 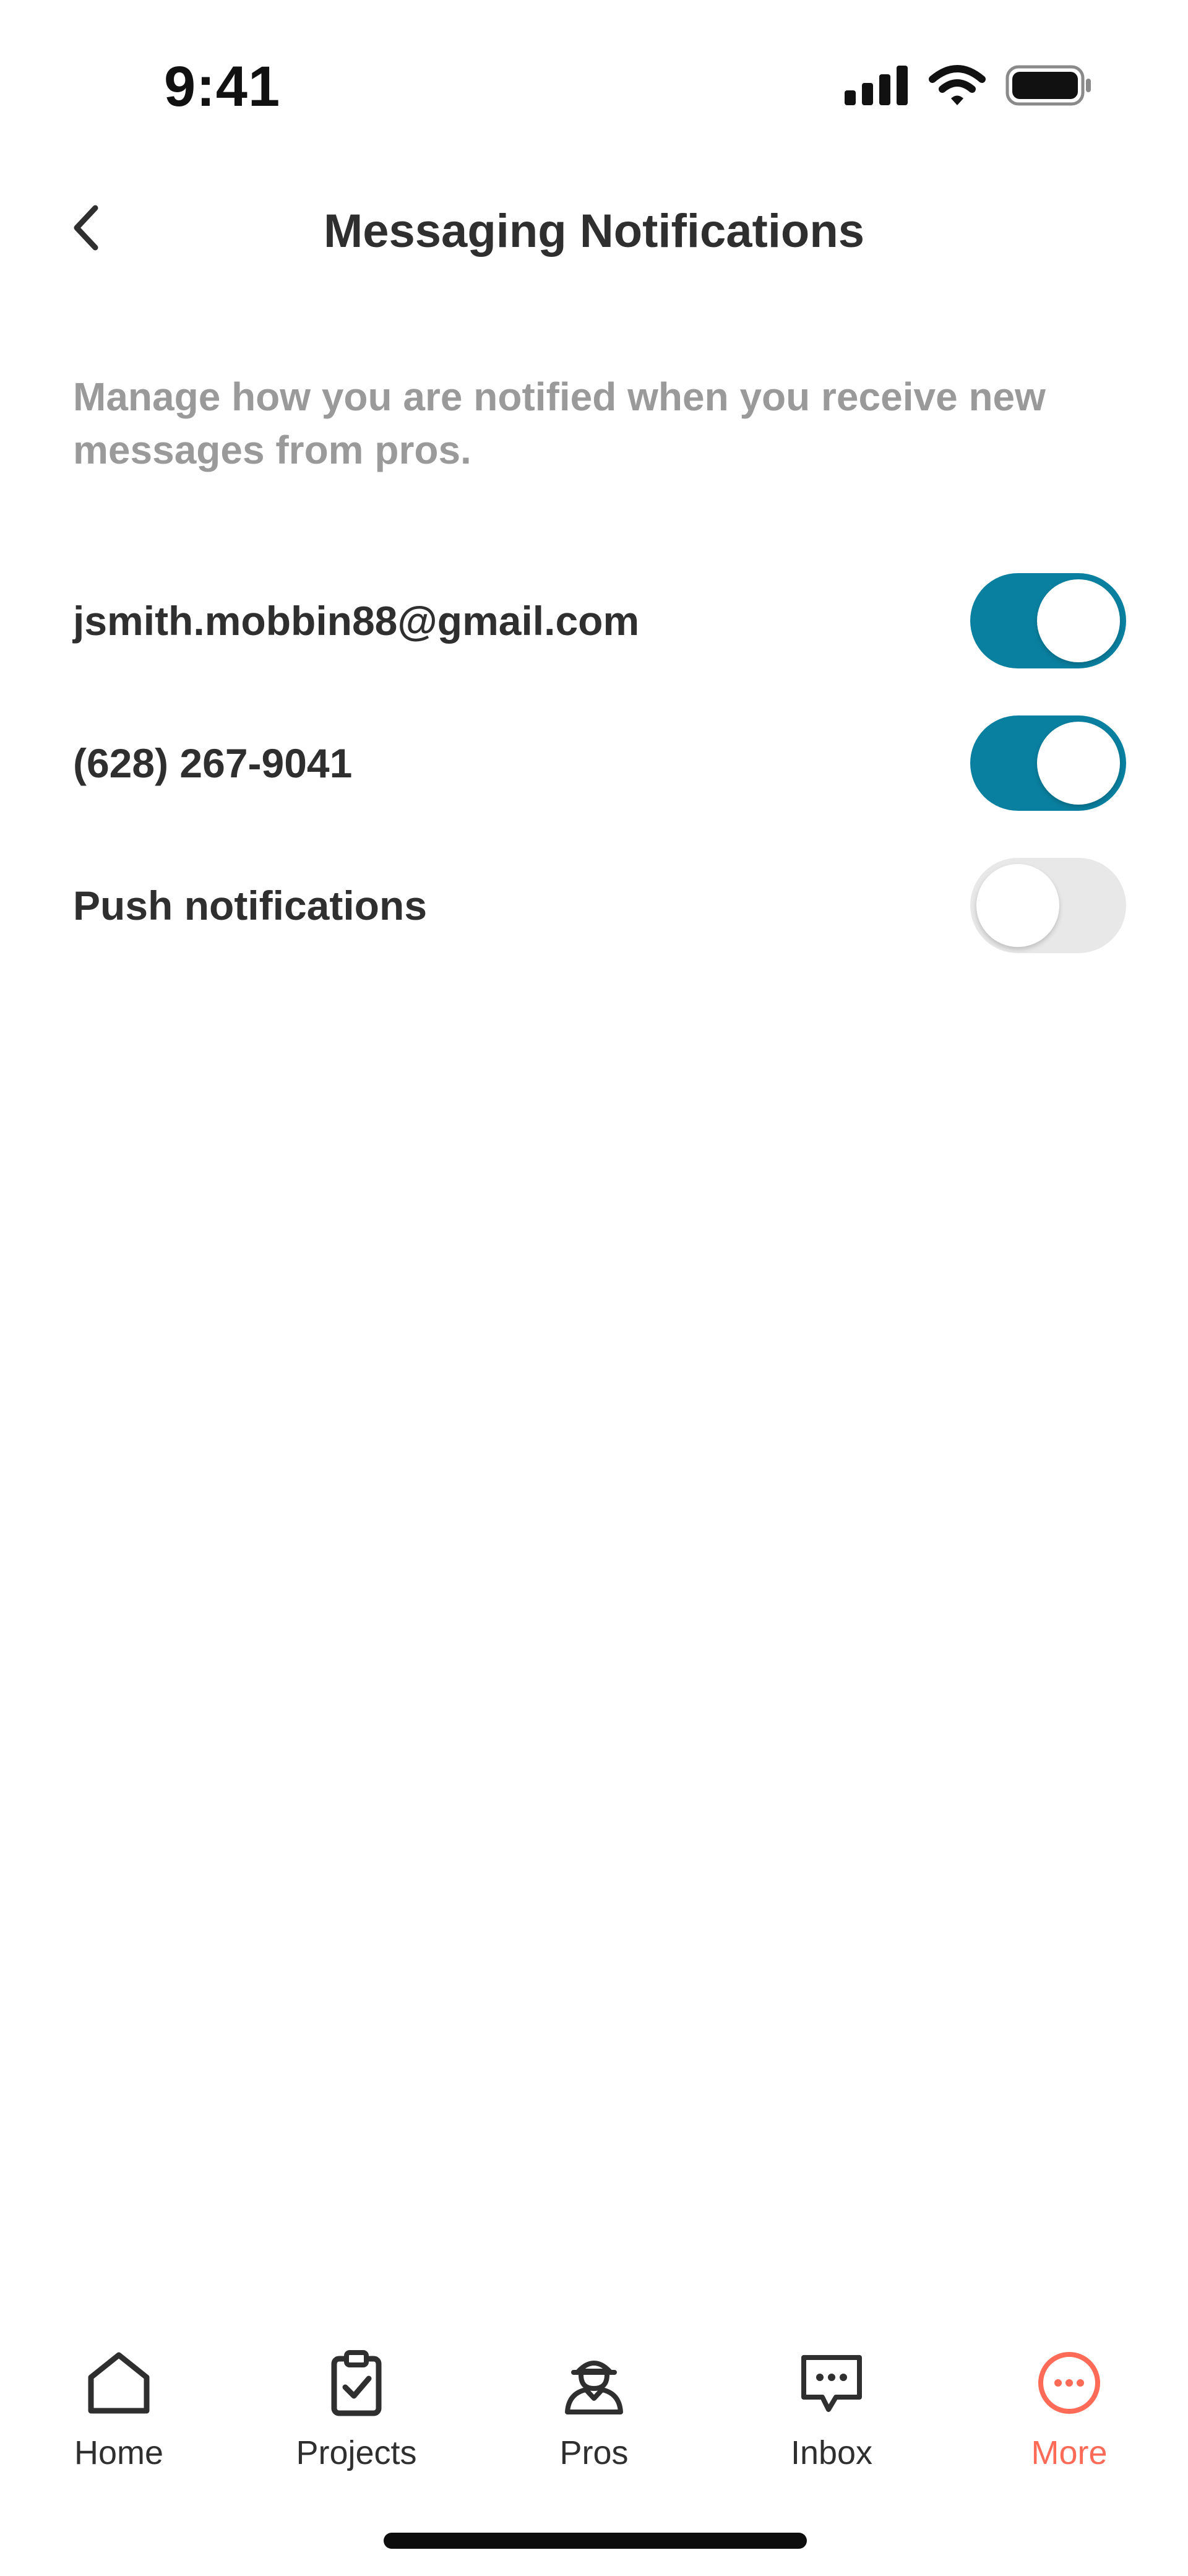 I want to click on battery-icon, so click(x=1048, y=87).